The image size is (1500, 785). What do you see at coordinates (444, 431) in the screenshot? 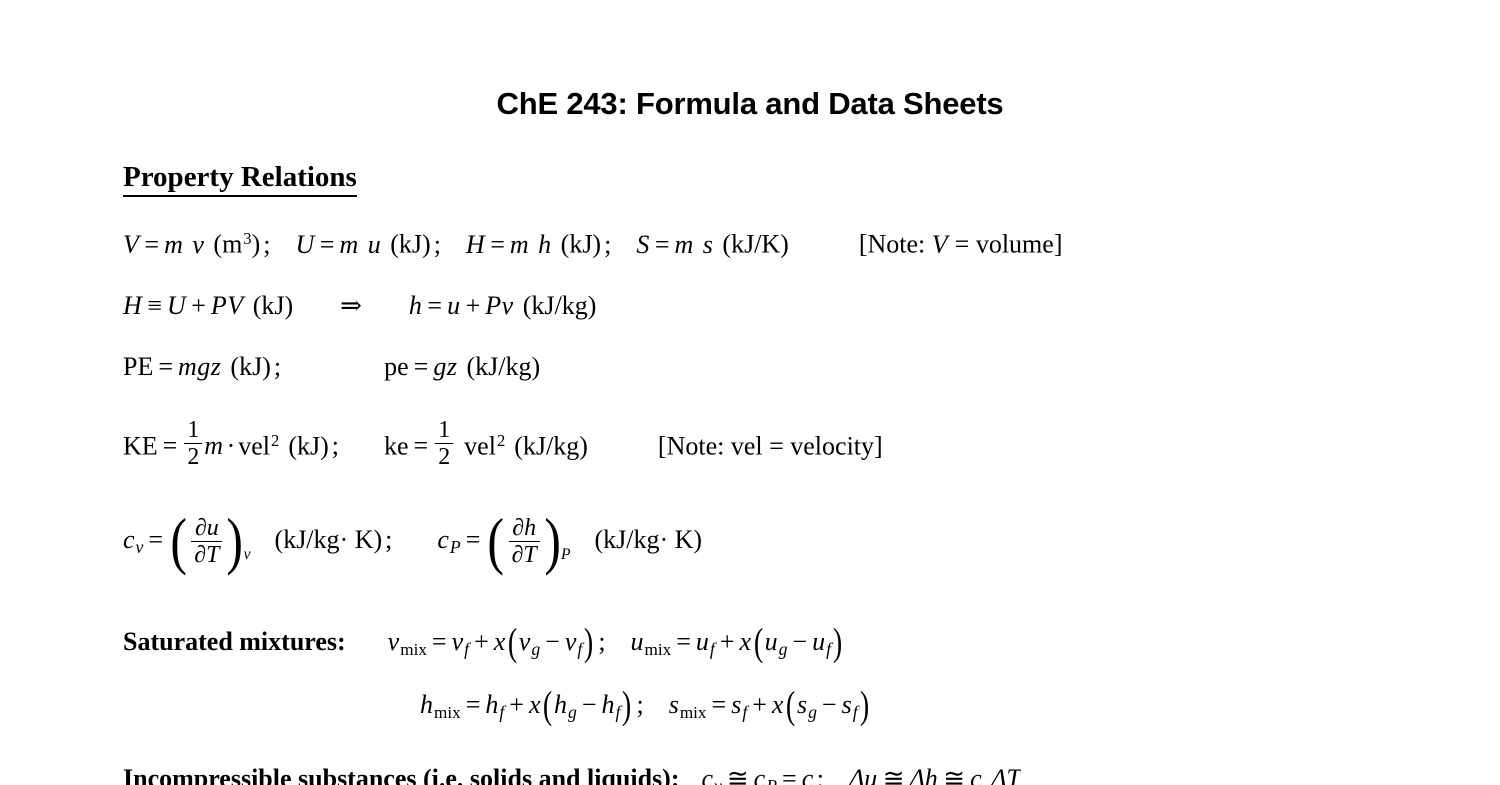
I see `fraction-numerator: 1` at bounding box center [444, 431].